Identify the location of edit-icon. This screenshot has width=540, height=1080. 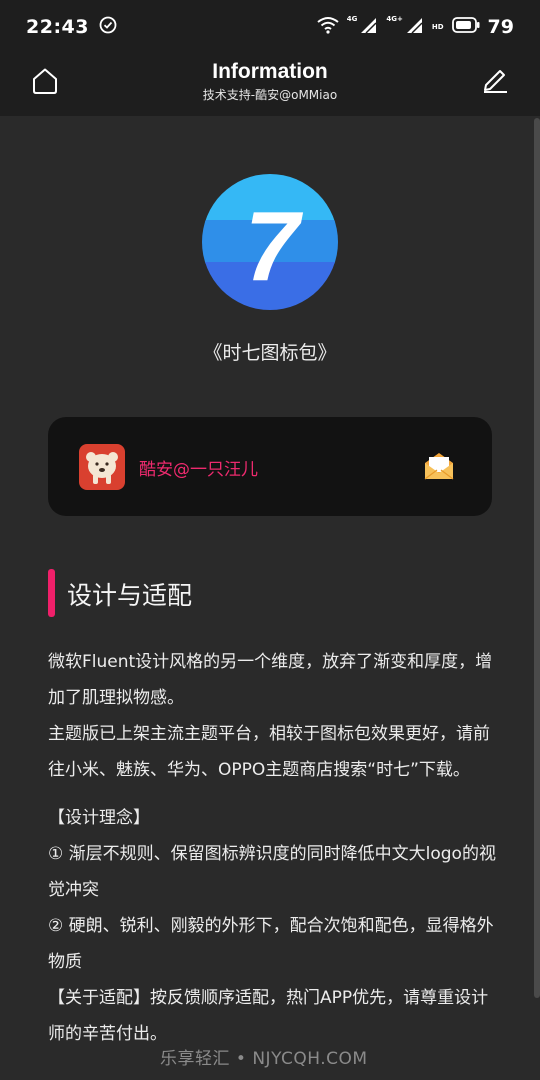
(495, 79).